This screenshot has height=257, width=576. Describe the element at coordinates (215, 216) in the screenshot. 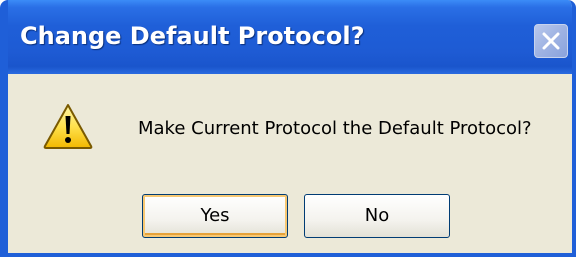

I see `yes-button: Yes` at that location.